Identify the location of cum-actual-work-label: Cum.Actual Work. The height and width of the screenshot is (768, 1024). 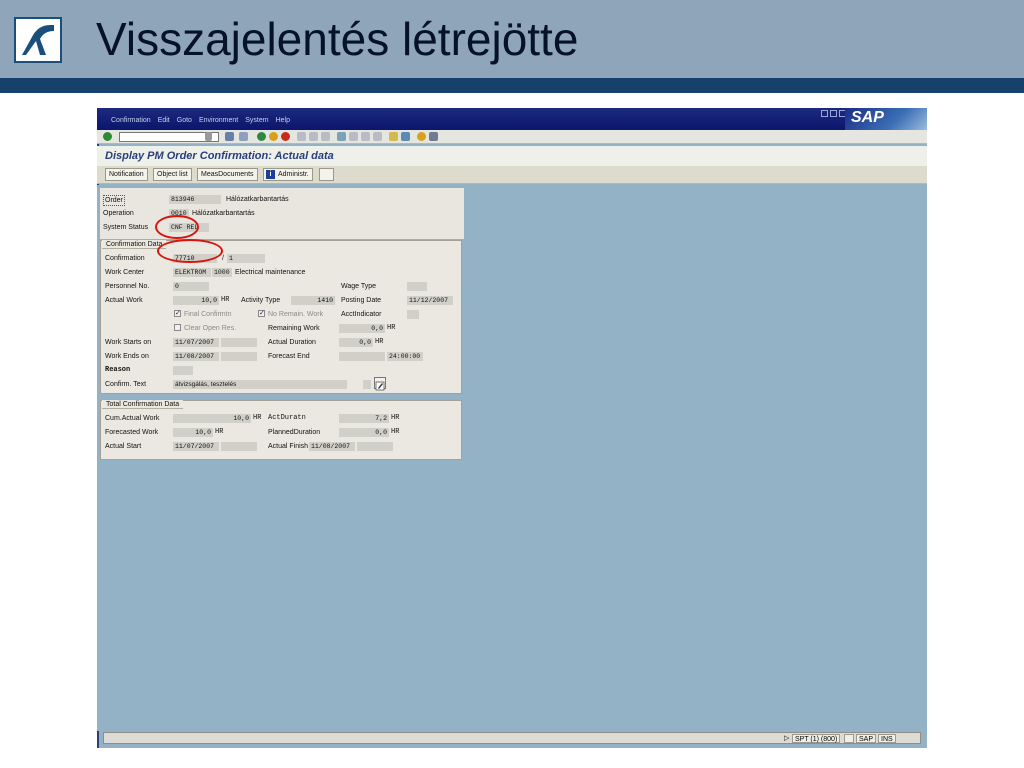
(132, 418).